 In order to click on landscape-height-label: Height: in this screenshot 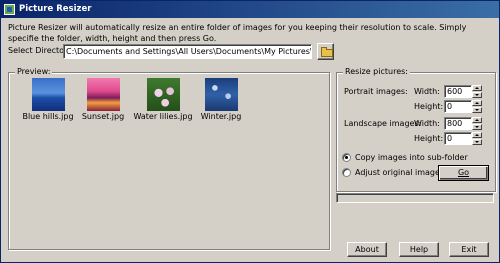, I will do `click(429, 138)`.